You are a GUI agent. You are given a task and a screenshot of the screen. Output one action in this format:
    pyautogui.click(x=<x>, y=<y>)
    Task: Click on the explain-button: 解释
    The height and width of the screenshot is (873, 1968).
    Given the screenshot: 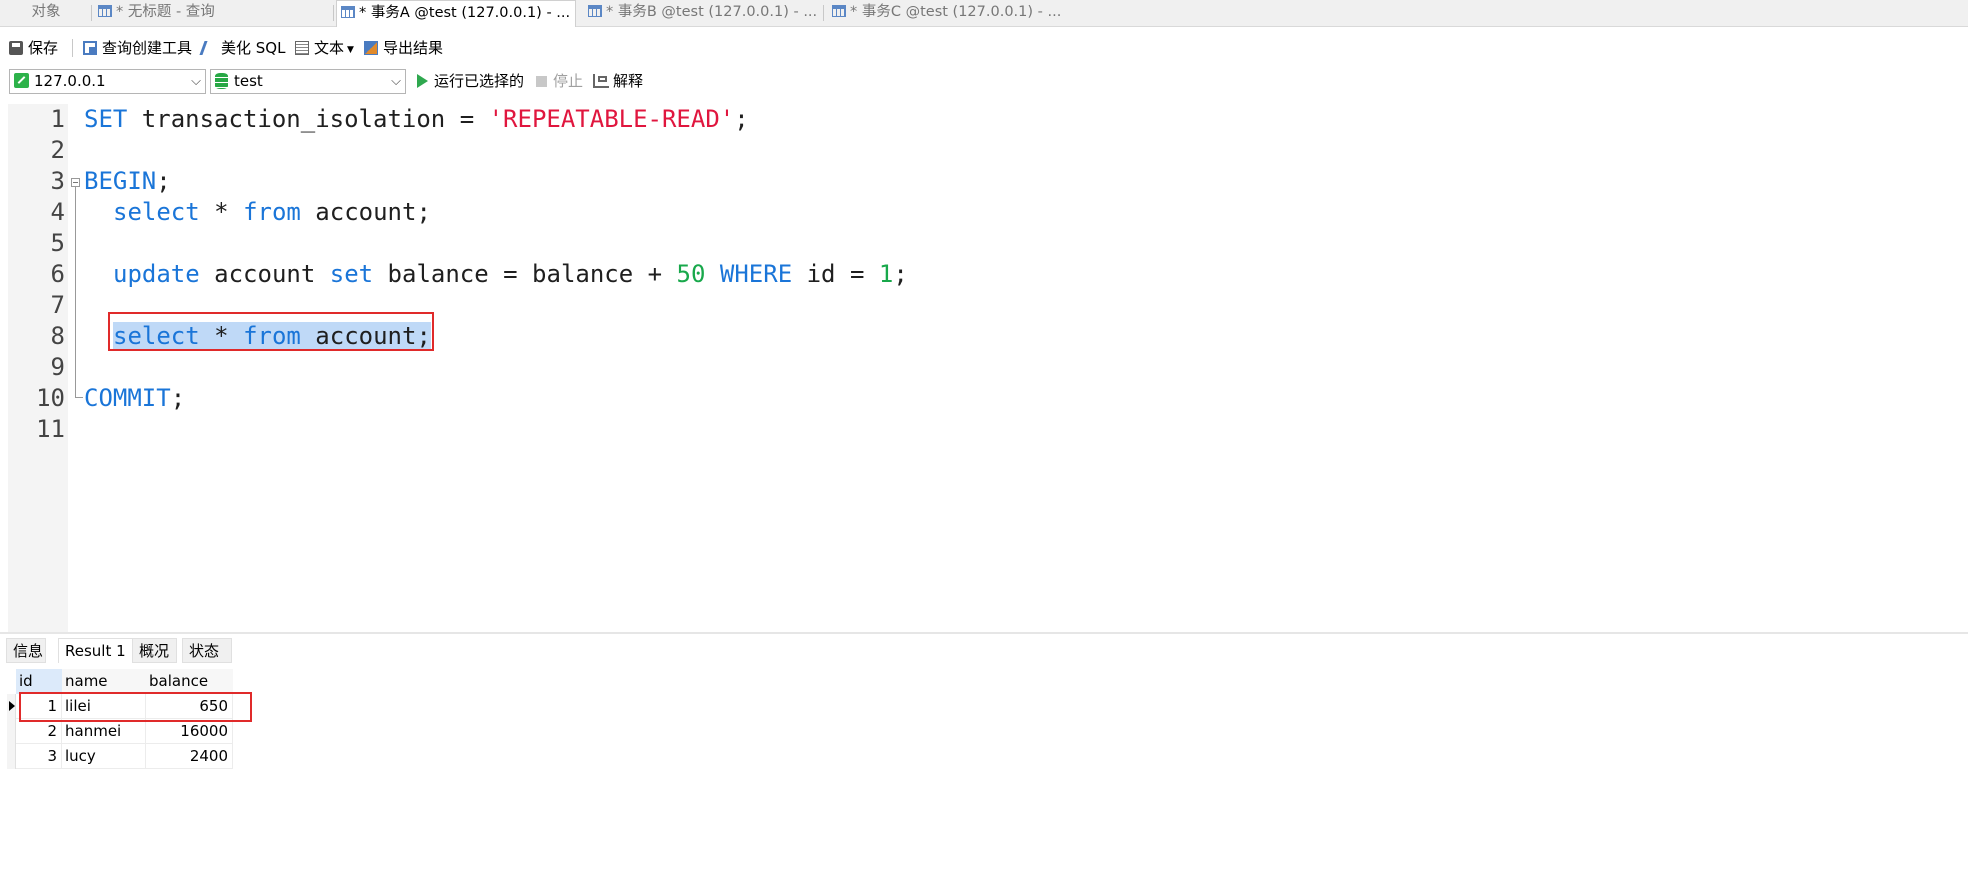 What is the action you would take?
    pyautogui.click(x=618, y=81)
    